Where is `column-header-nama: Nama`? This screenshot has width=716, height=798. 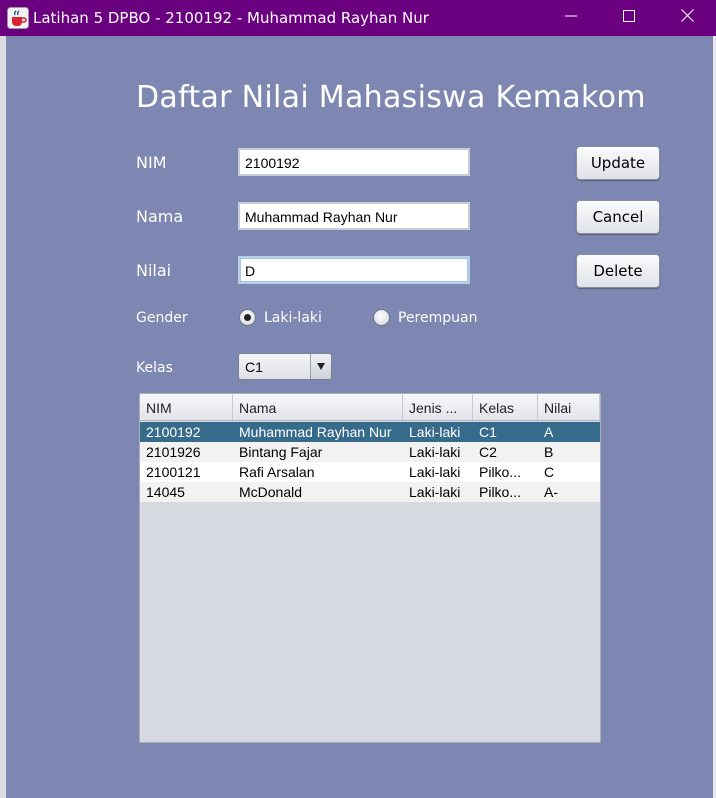 column-header-nama: Nama is located at coordinates (318, 407).